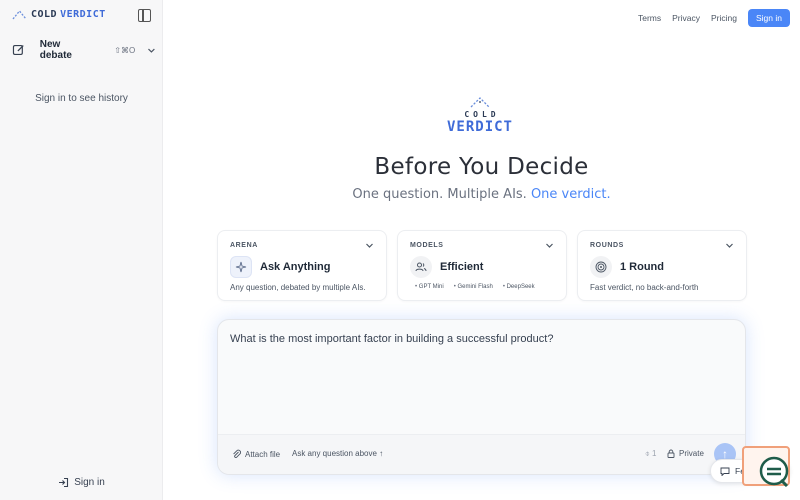 The height and width of the screenshot is (500, 800). What do you see at coordinates (481, 167) in the screenshot?
I see `page-title: Before You Decide` at bounding box center [481, 167].